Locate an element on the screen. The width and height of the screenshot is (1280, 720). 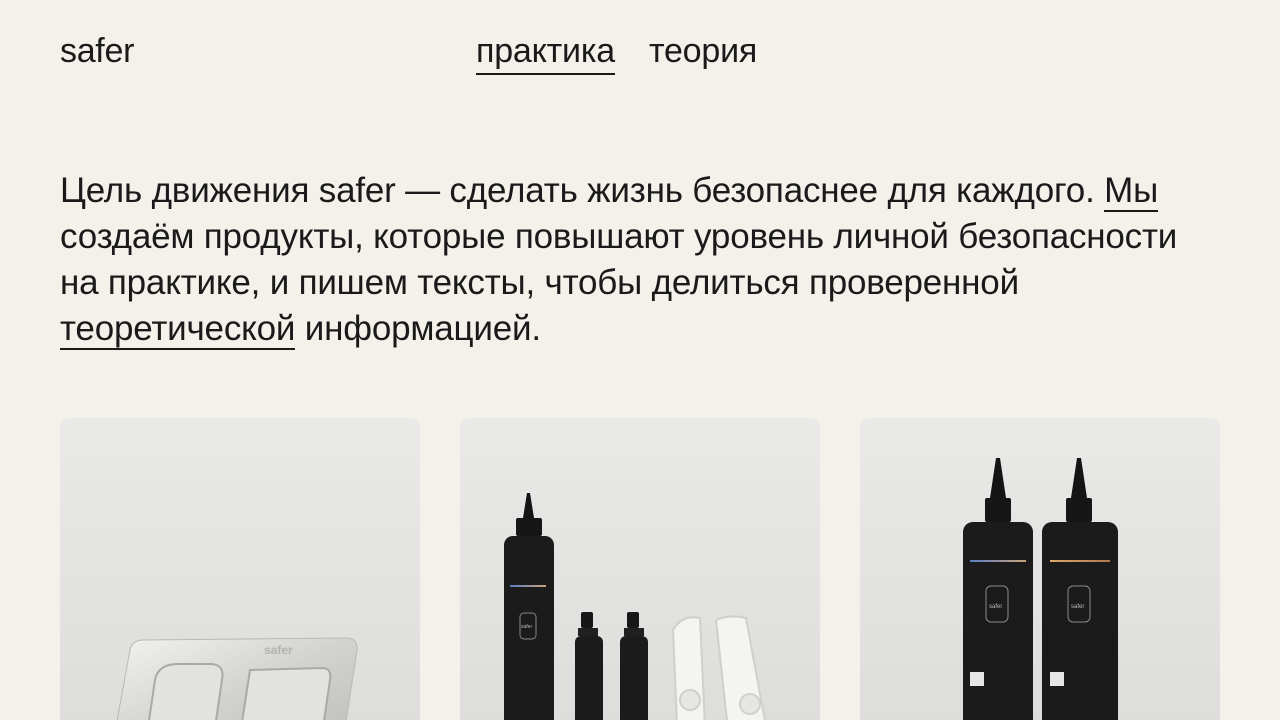
product-image-kit: safer is located at coordinates (635, 606).